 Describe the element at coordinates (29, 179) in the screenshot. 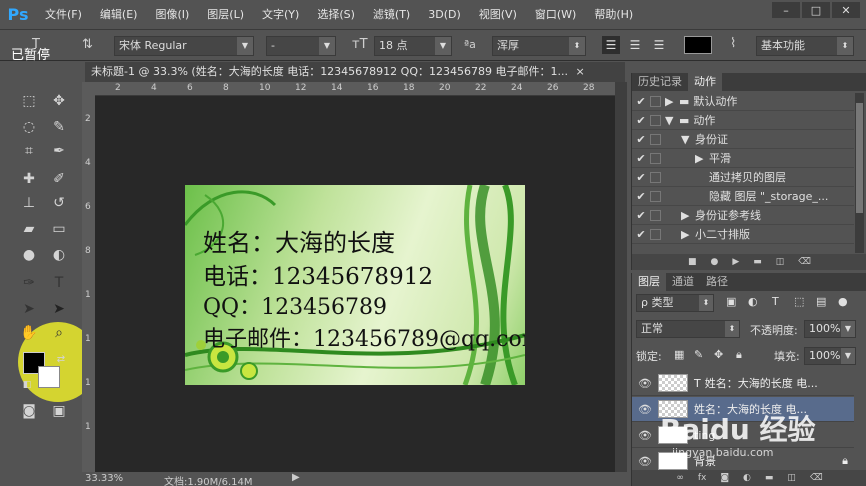

I see `healing-brush-tool-icon: ✚` at that location.